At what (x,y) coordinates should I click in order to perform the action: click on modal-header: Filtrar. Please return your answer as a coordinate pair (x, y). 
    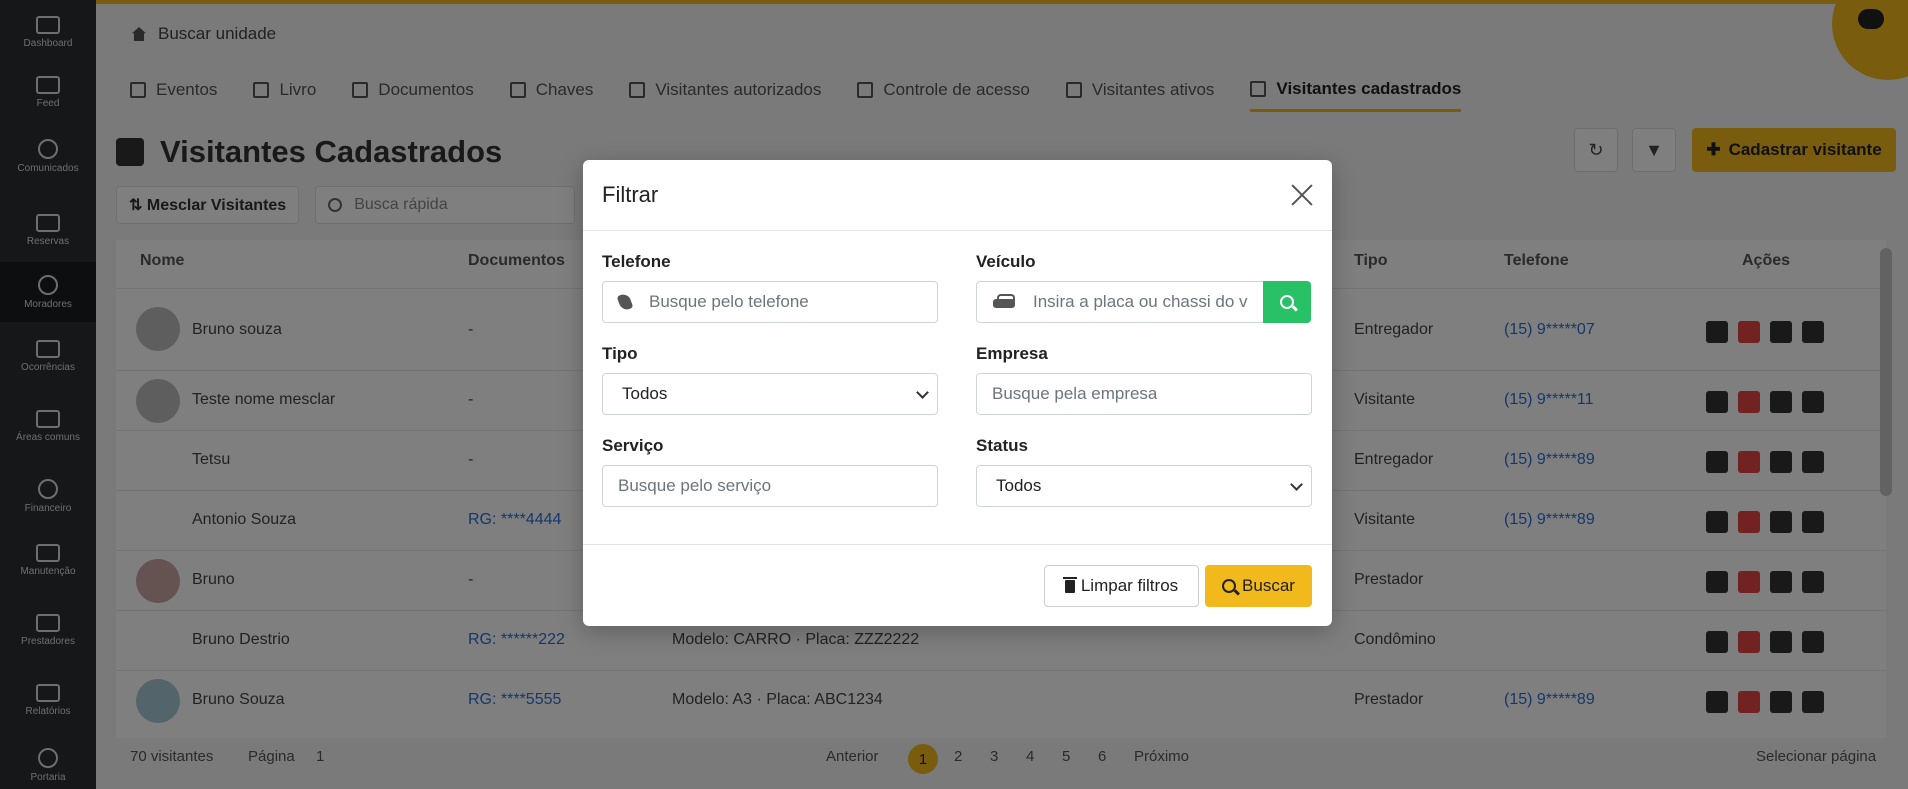
    Looking at the image, I should click on (957, 195).